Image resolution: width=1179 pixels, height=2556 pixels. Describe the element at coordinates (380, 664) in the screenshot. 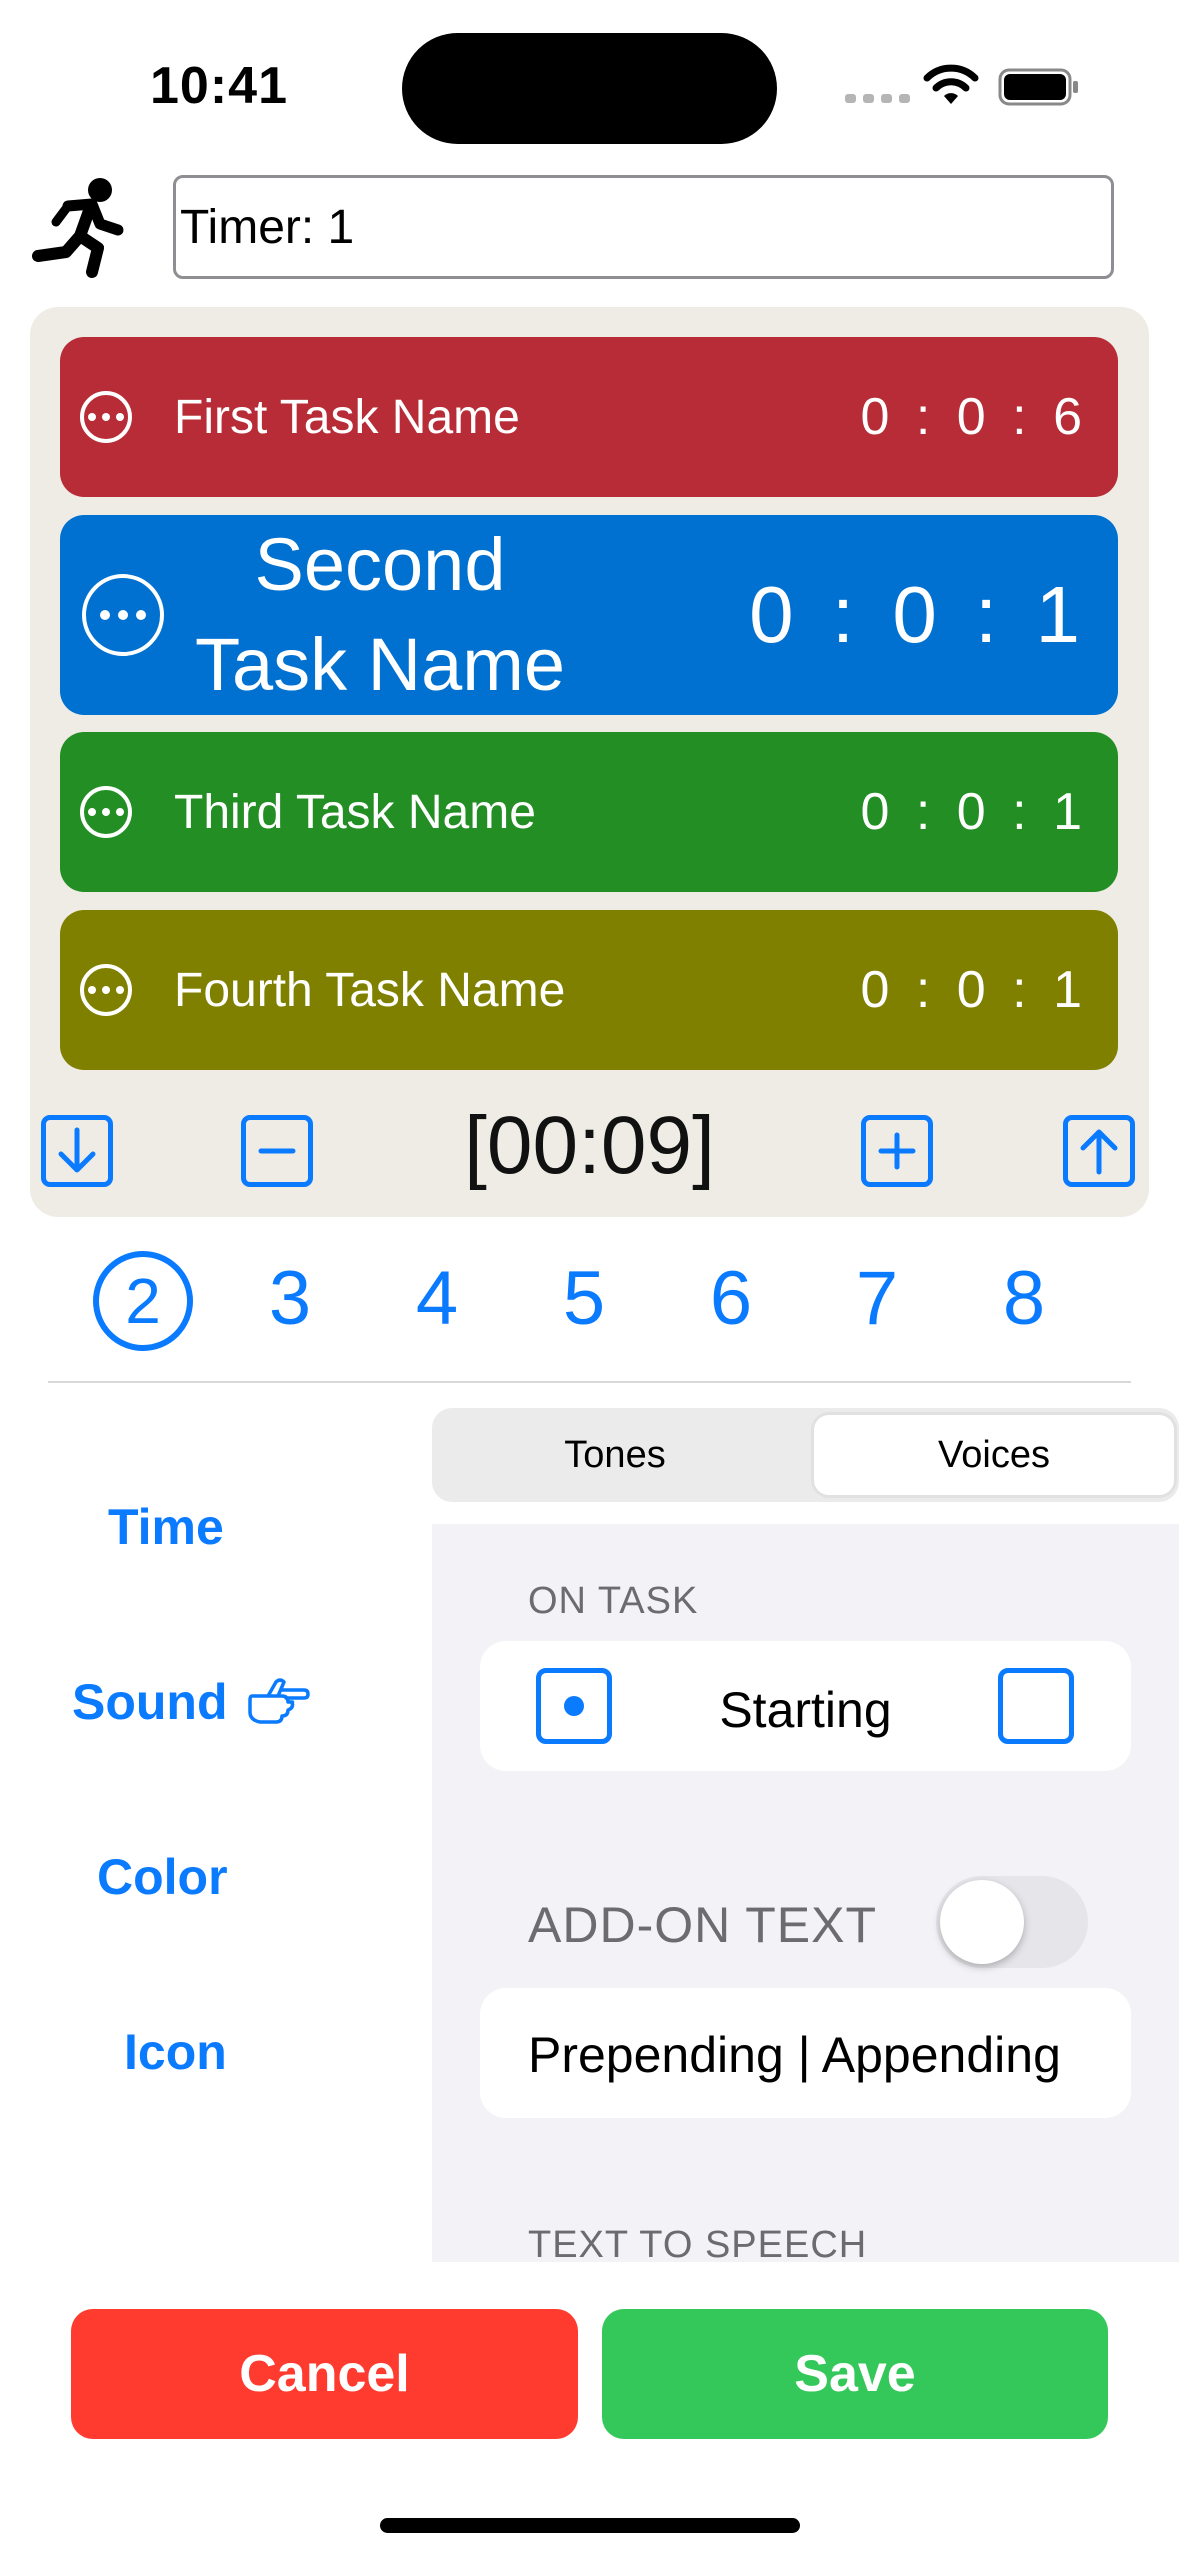

I see `task-name-line-2: Task Name` at that location.